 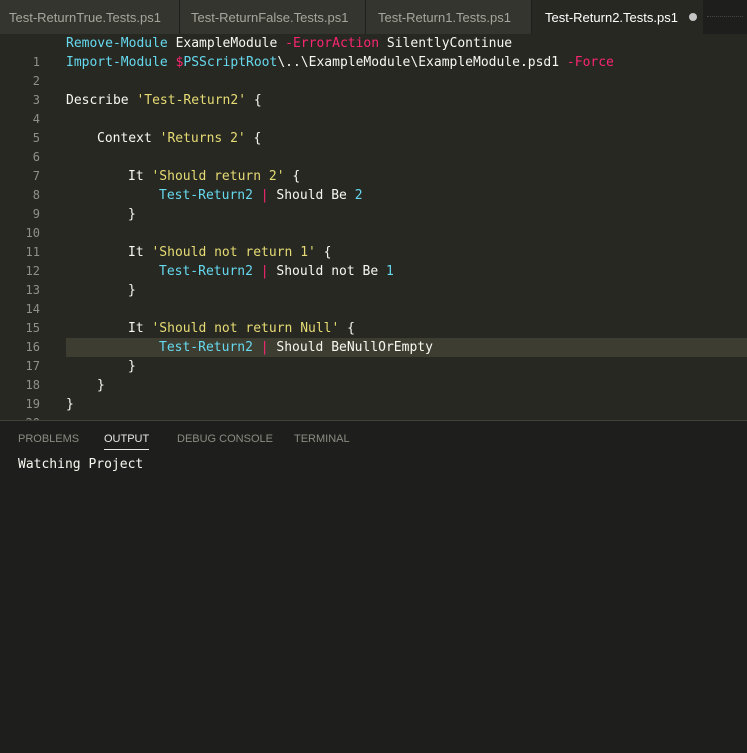 I want to click on code-token: 'Test-Return2', so click(x=191, y=100).